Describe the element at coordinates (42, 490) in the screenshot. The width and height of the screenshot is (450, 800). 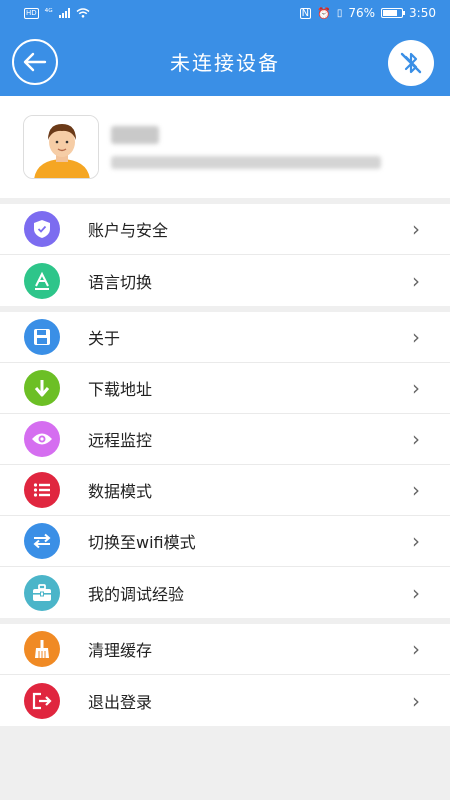
I see `list-icon` at that location.